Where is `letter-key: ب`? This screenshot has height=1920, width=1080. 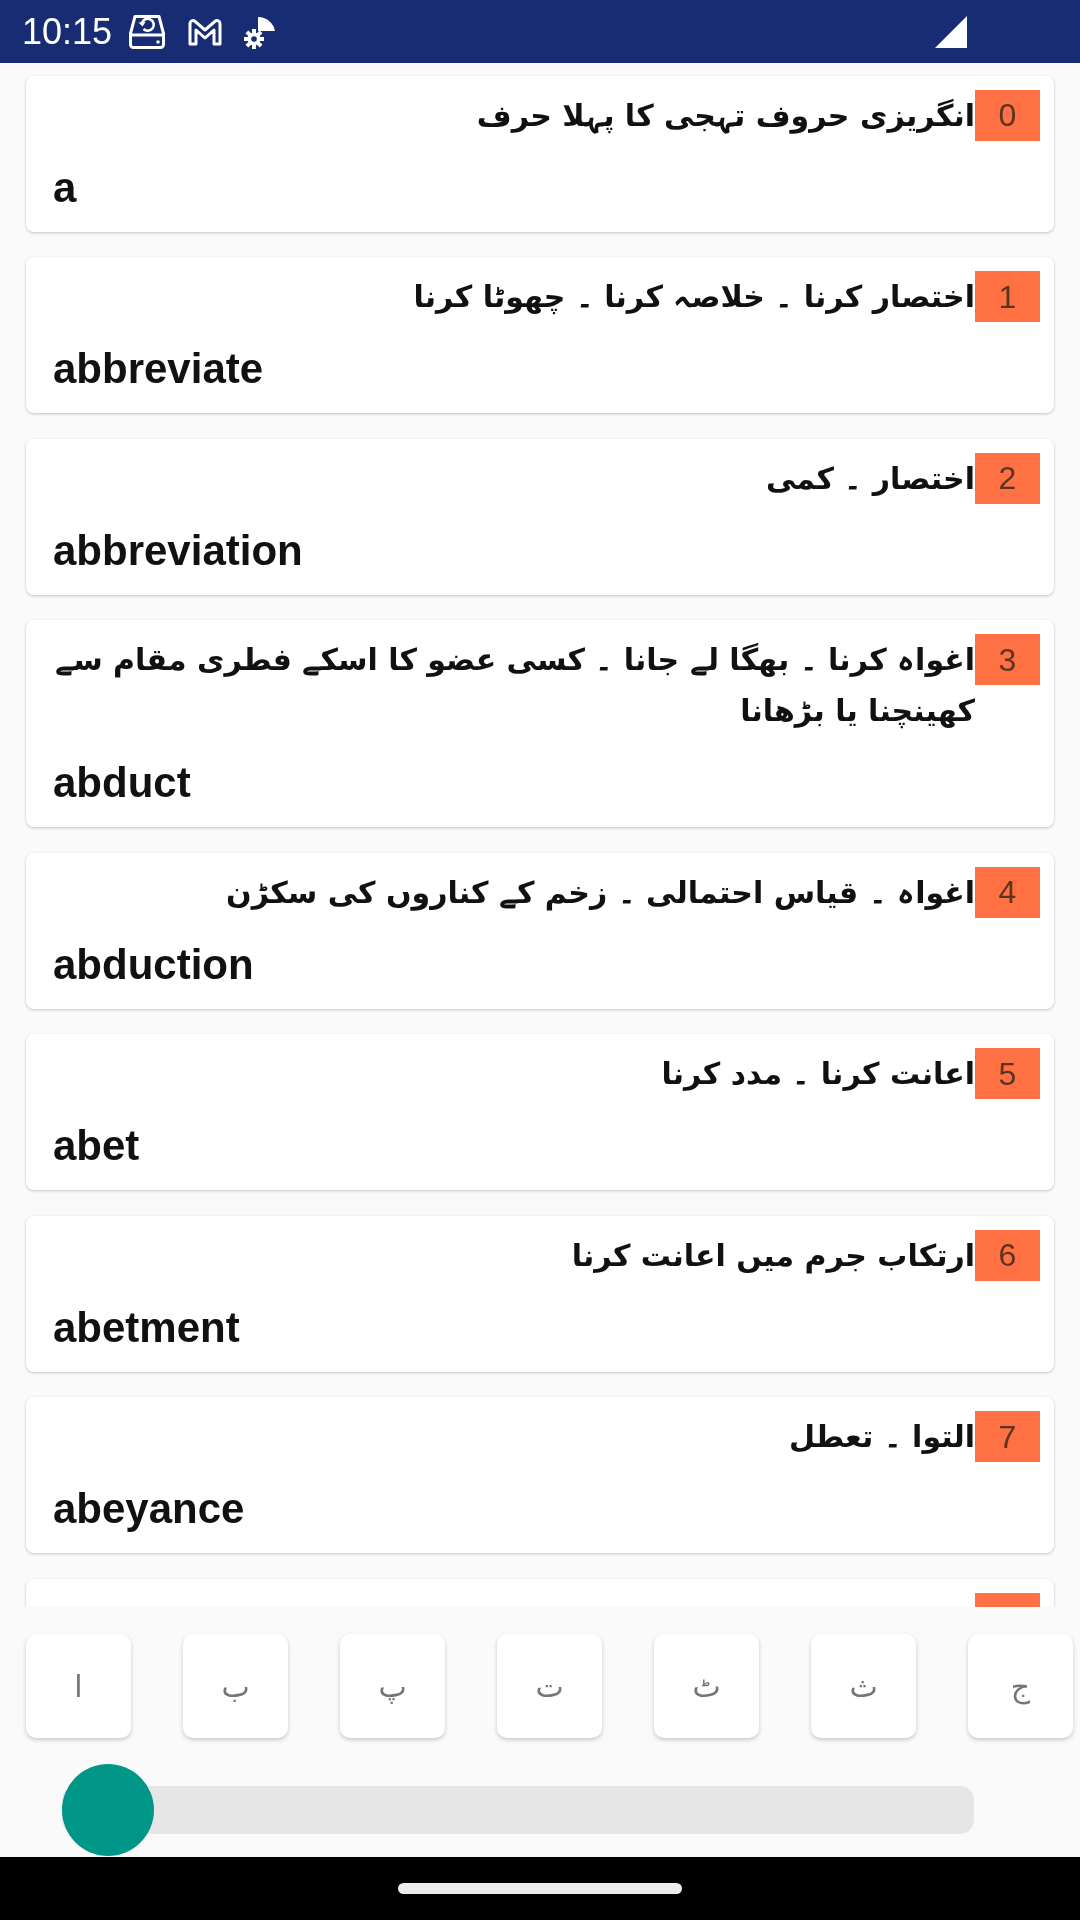
letter-key: ب is located at coordinates (235, 1686).